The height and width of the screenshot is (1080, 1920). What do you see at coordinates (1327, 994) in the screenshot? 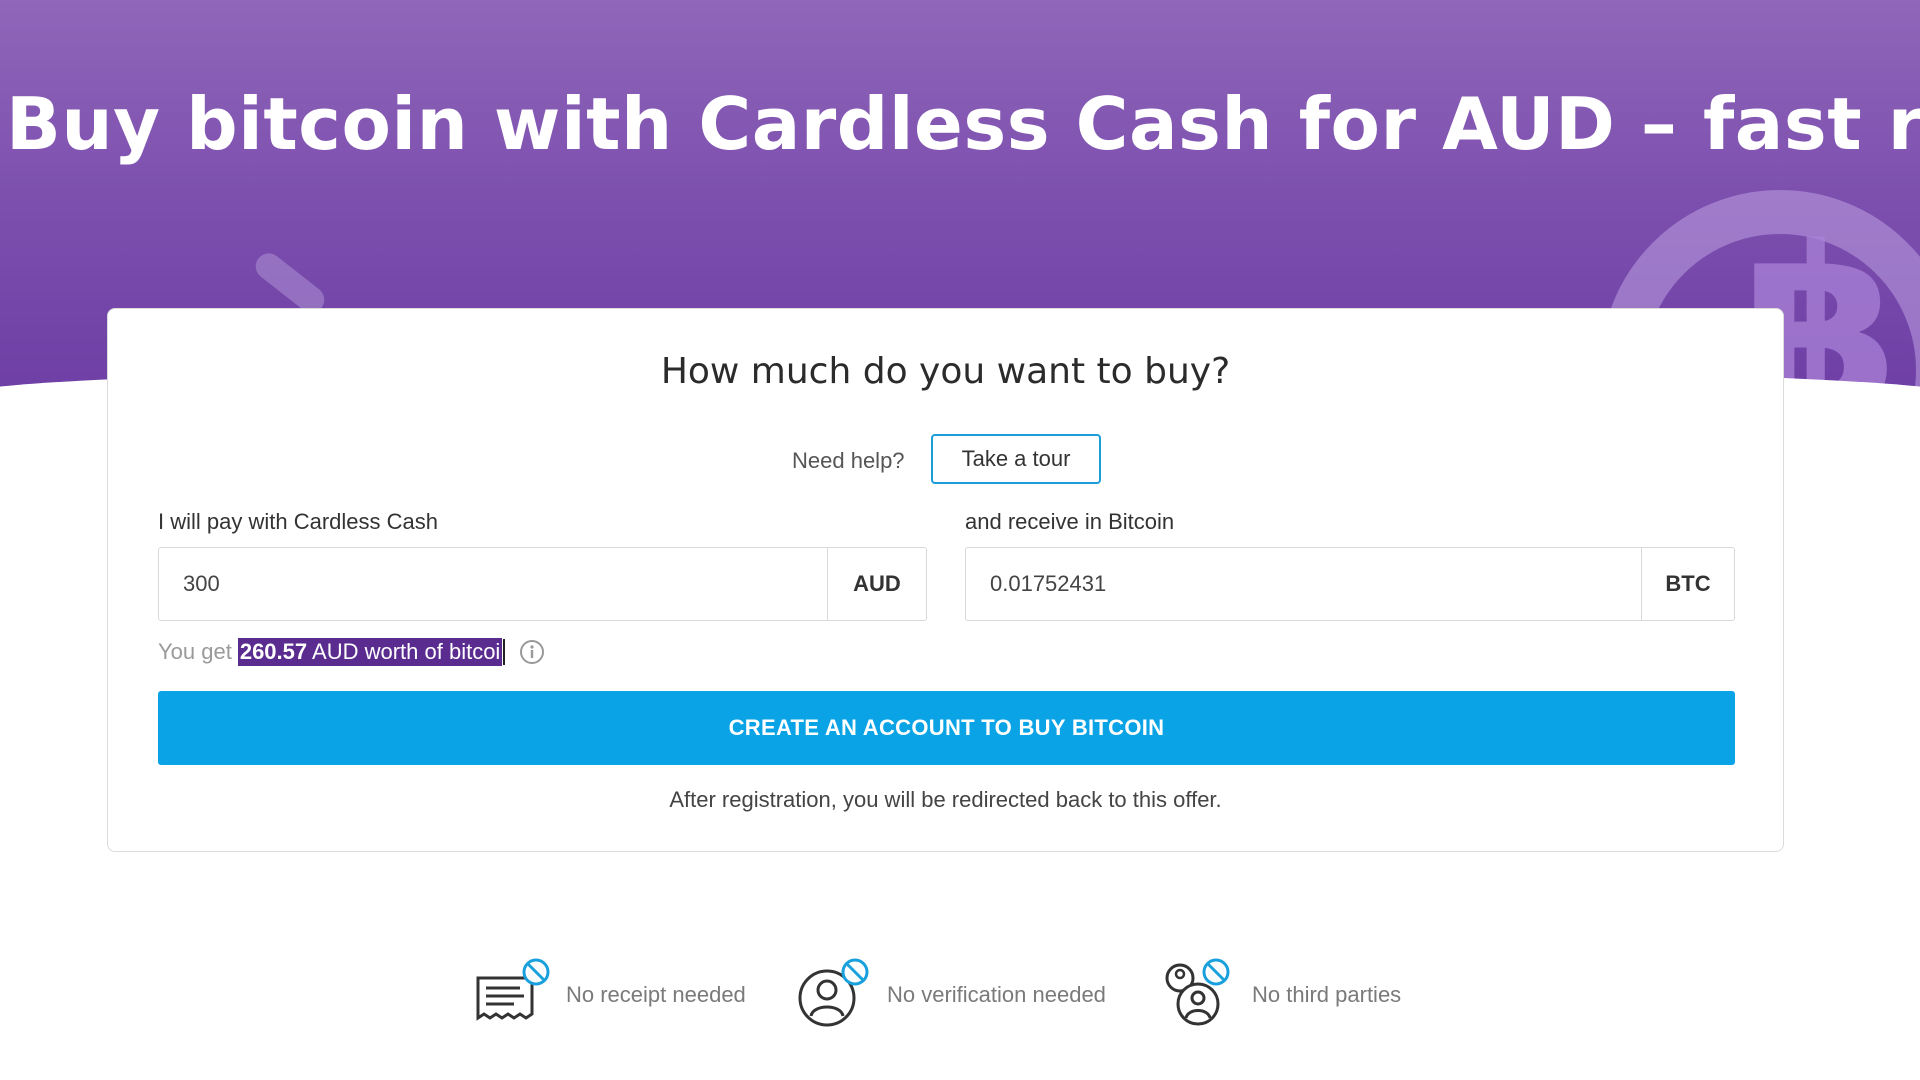
I see `feature-label: No third parties` at bounding box center [1327, 994].